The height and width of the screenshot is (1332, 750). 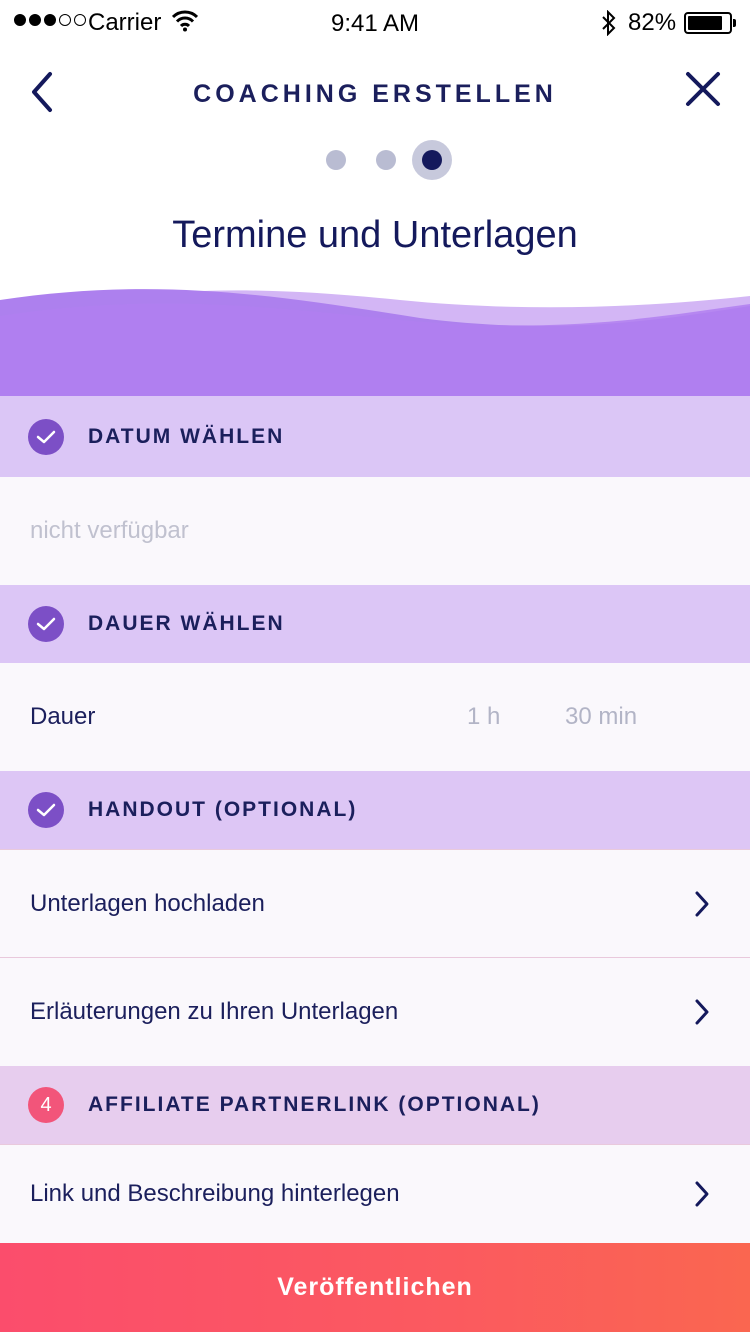 What do you see at coordinates (375, 344) in the screenshot?
I see `wave-decoration` at bounding box center [375, 344].